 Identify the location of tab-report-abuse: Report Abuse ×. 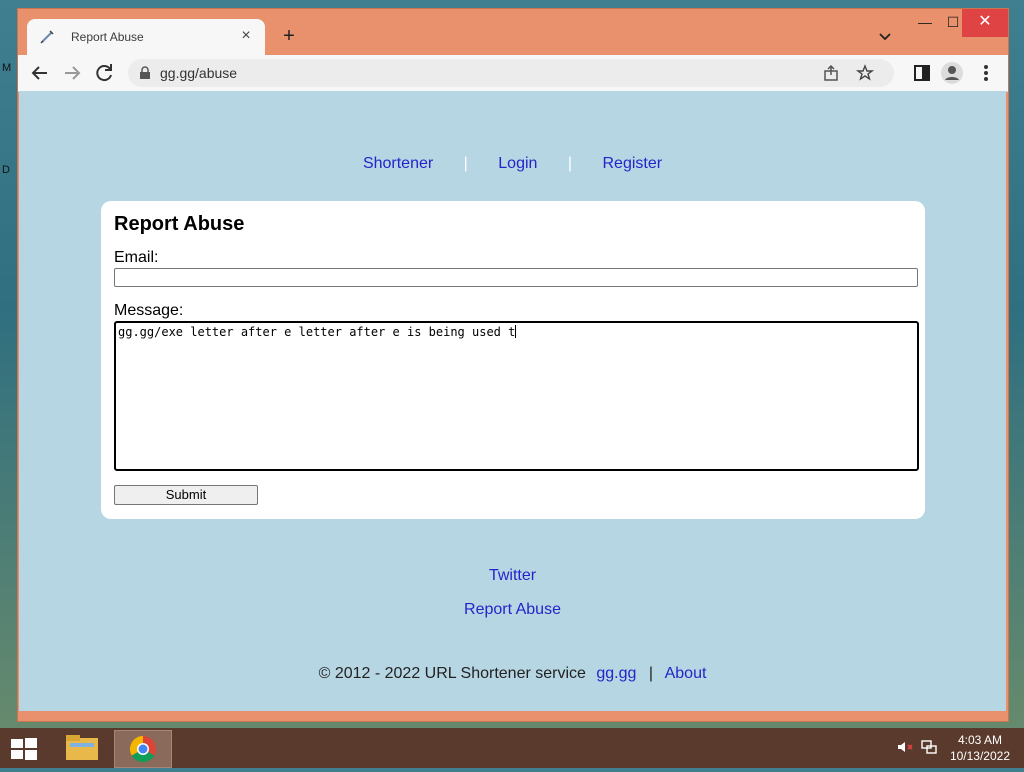
(146, 37).